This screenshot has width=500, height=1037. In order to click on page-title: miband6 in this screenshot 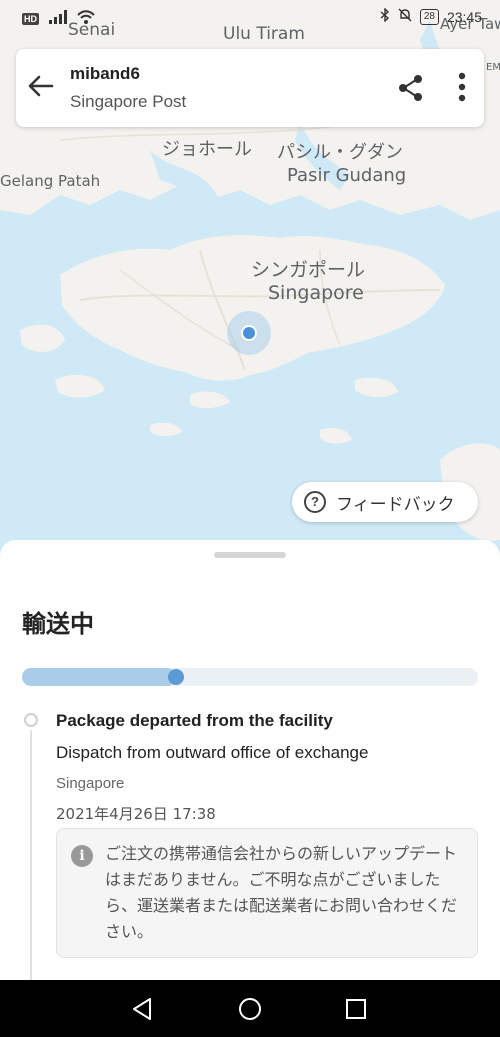, I will do `click(105, 73)`.